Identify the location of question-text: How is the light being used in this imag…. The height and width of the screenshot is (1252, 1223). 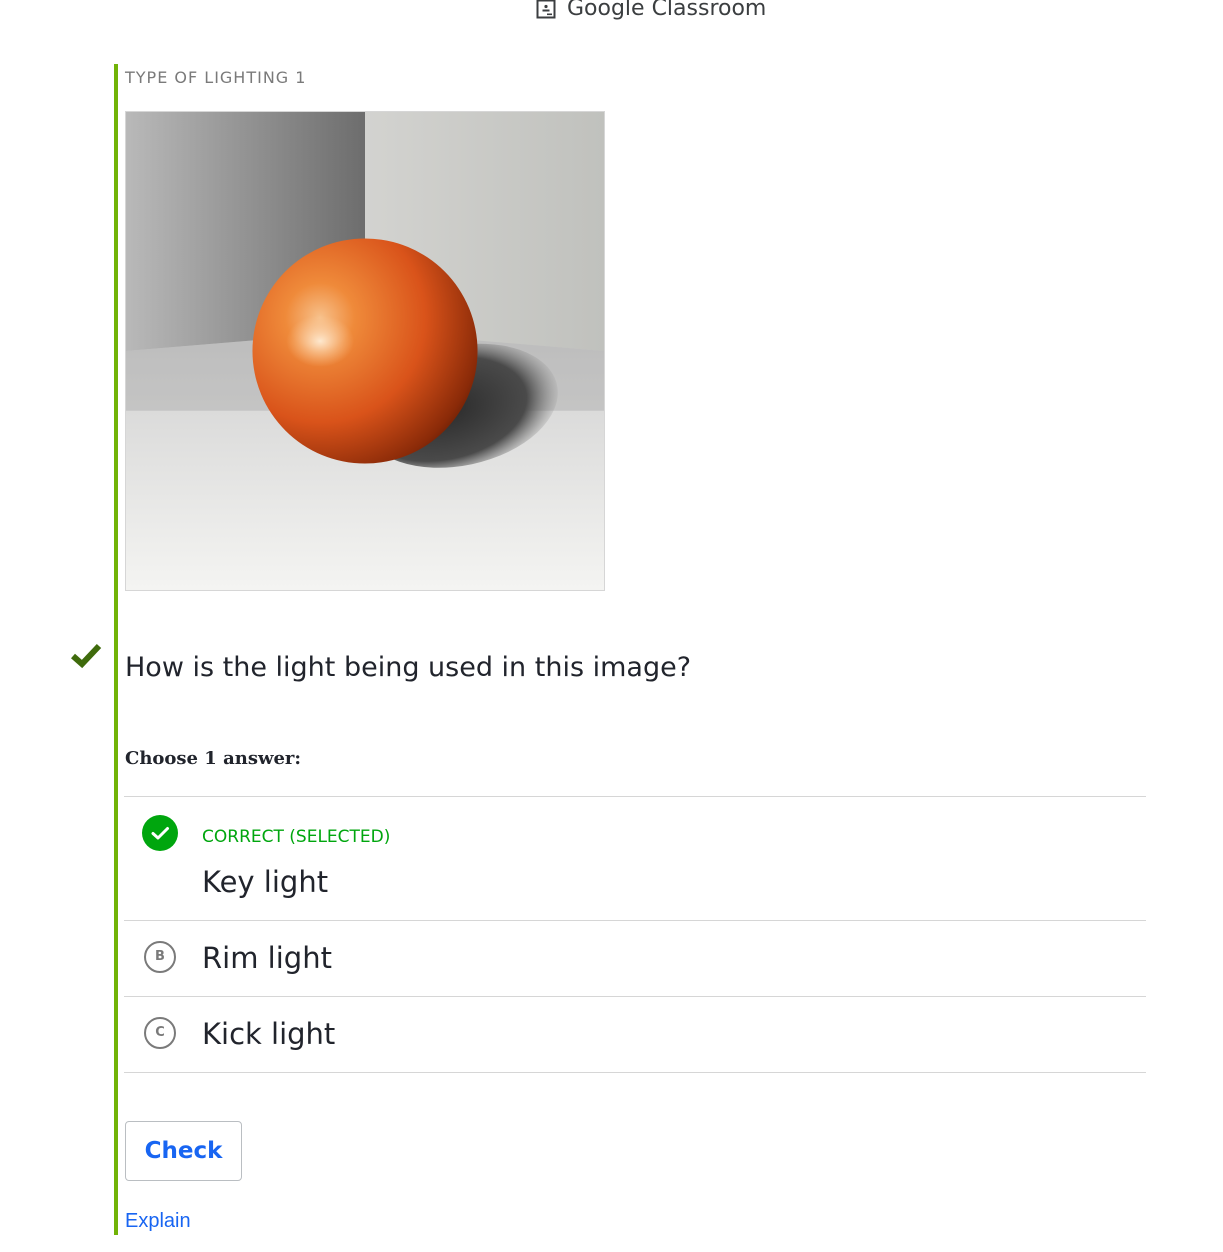
(408, 667).